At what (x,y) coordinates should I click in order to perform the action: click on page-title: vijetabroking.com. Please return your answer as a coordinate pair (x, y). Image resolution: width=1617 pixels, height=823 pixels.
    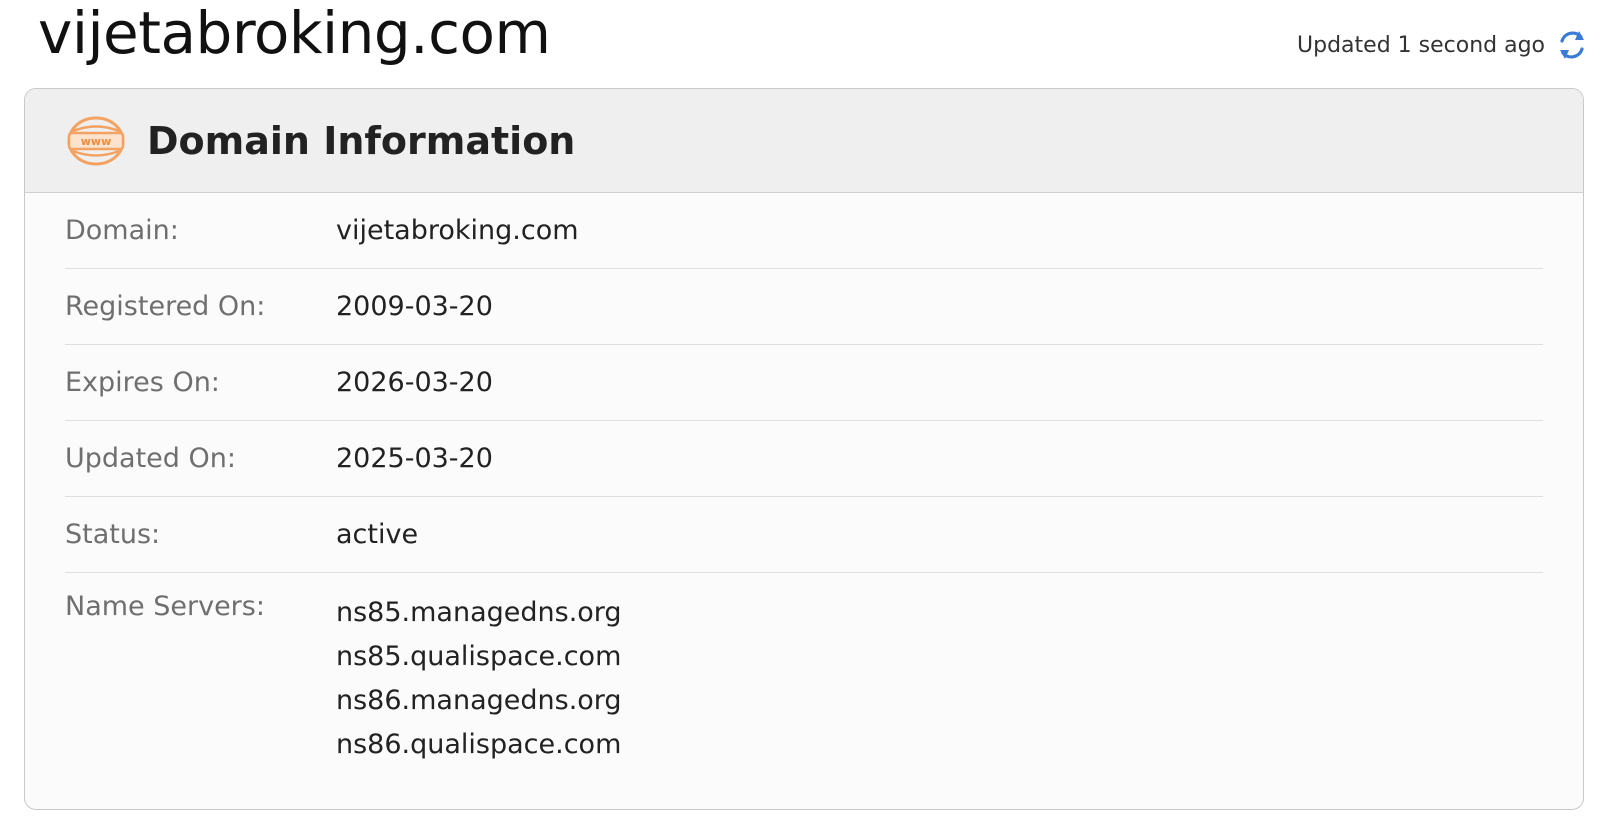
    Looking at the image, I should click on (294, 33).